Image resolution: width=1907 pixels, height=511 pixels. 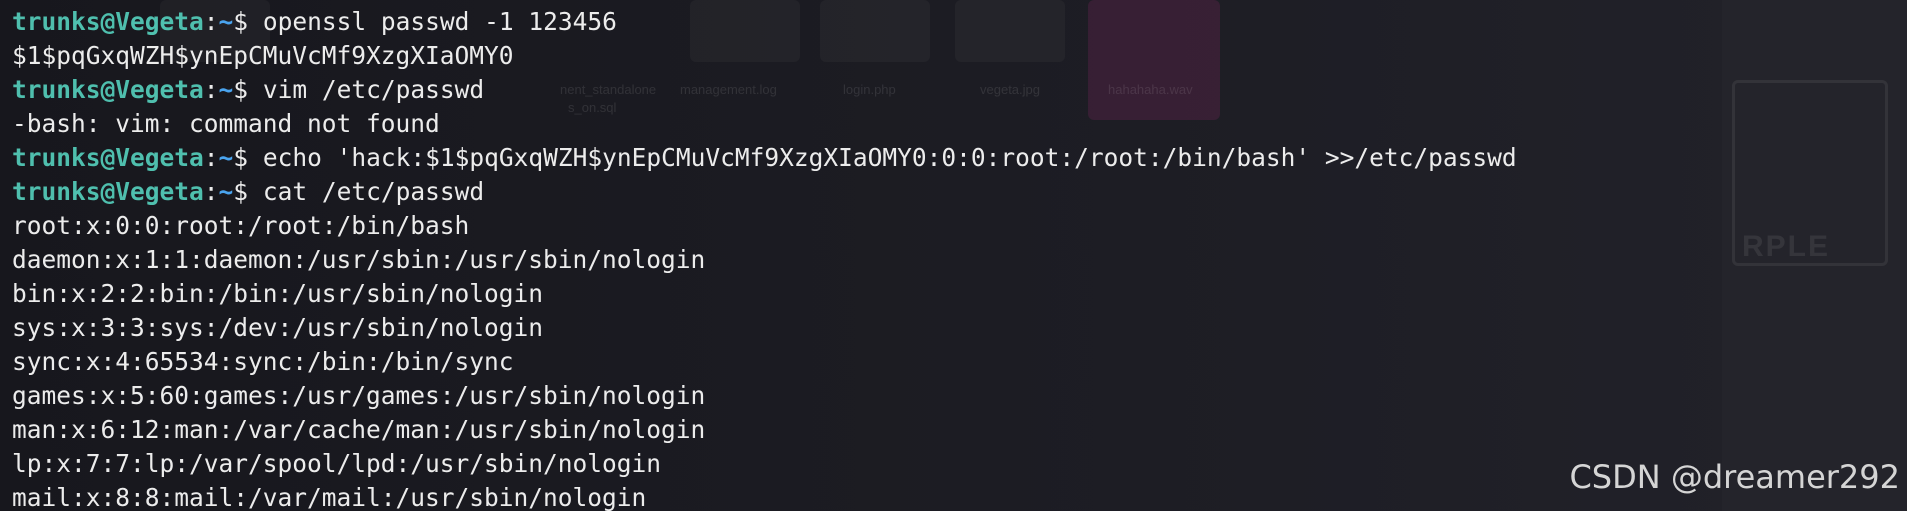 What do you see at coordinates (373, 89) in the screenshot?
I see `command-text: vim /etc/passwd` at bounding box center [373, 89].